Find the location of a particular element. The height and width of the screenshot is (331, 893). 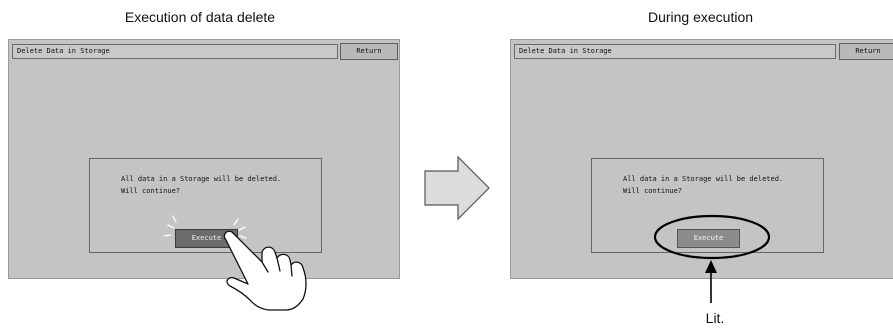

pointing-hand-icon is located at coordinates (265, 270).